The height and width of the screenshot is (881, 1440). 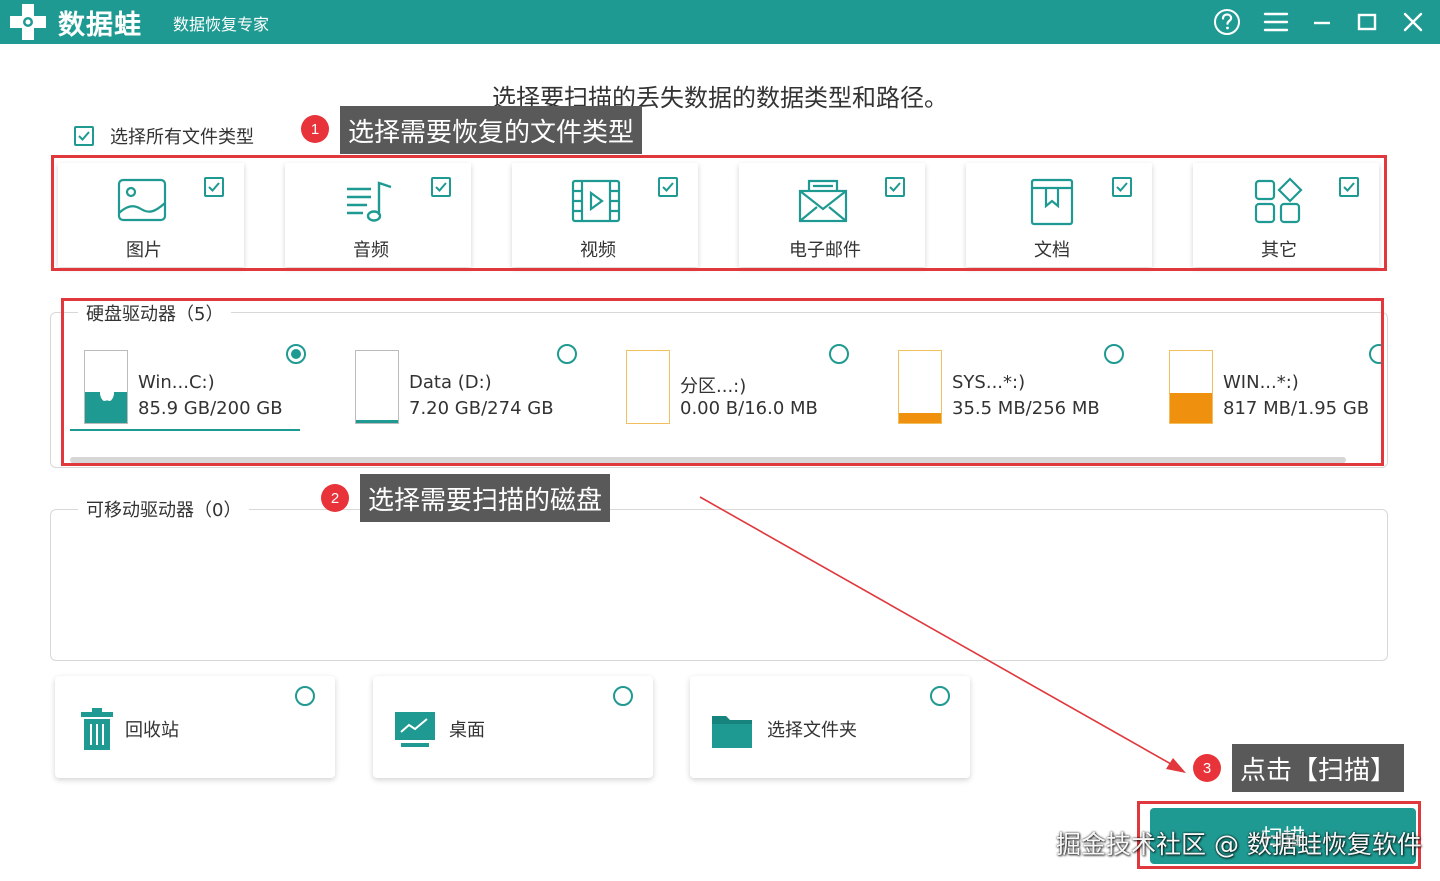 I want to click on page-heading: 选择要扫描的丢失数据的数据类型和路径。, so click(x=720, y=98).